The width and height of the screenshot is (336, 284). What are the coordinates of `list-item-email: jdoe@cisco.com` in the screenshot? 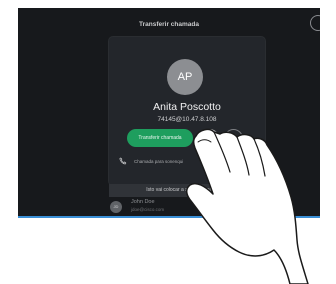 It's located at (148, 209).